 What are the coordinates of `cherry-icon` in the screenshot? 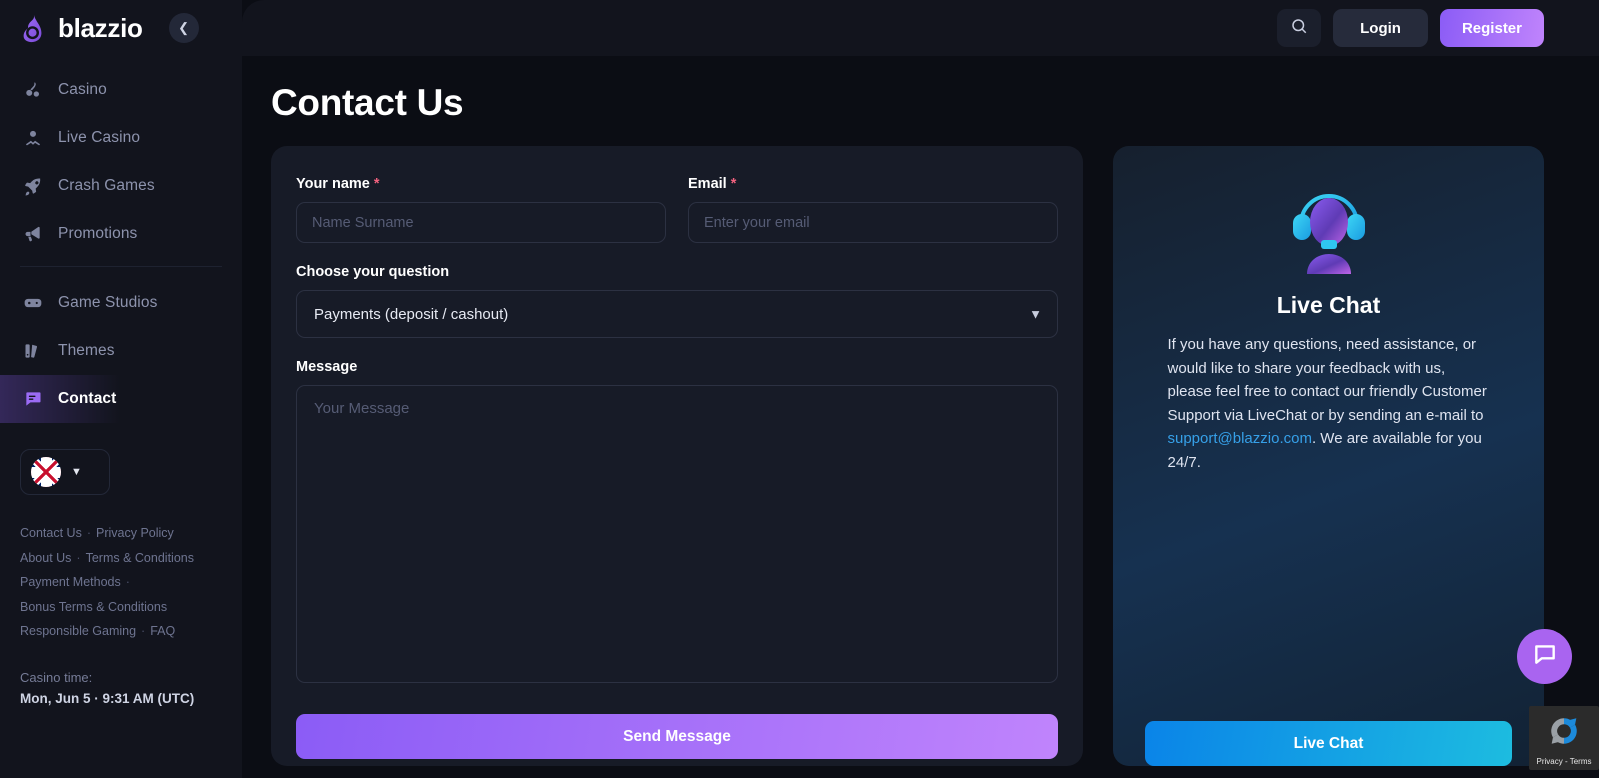 It's located at (33, 90).